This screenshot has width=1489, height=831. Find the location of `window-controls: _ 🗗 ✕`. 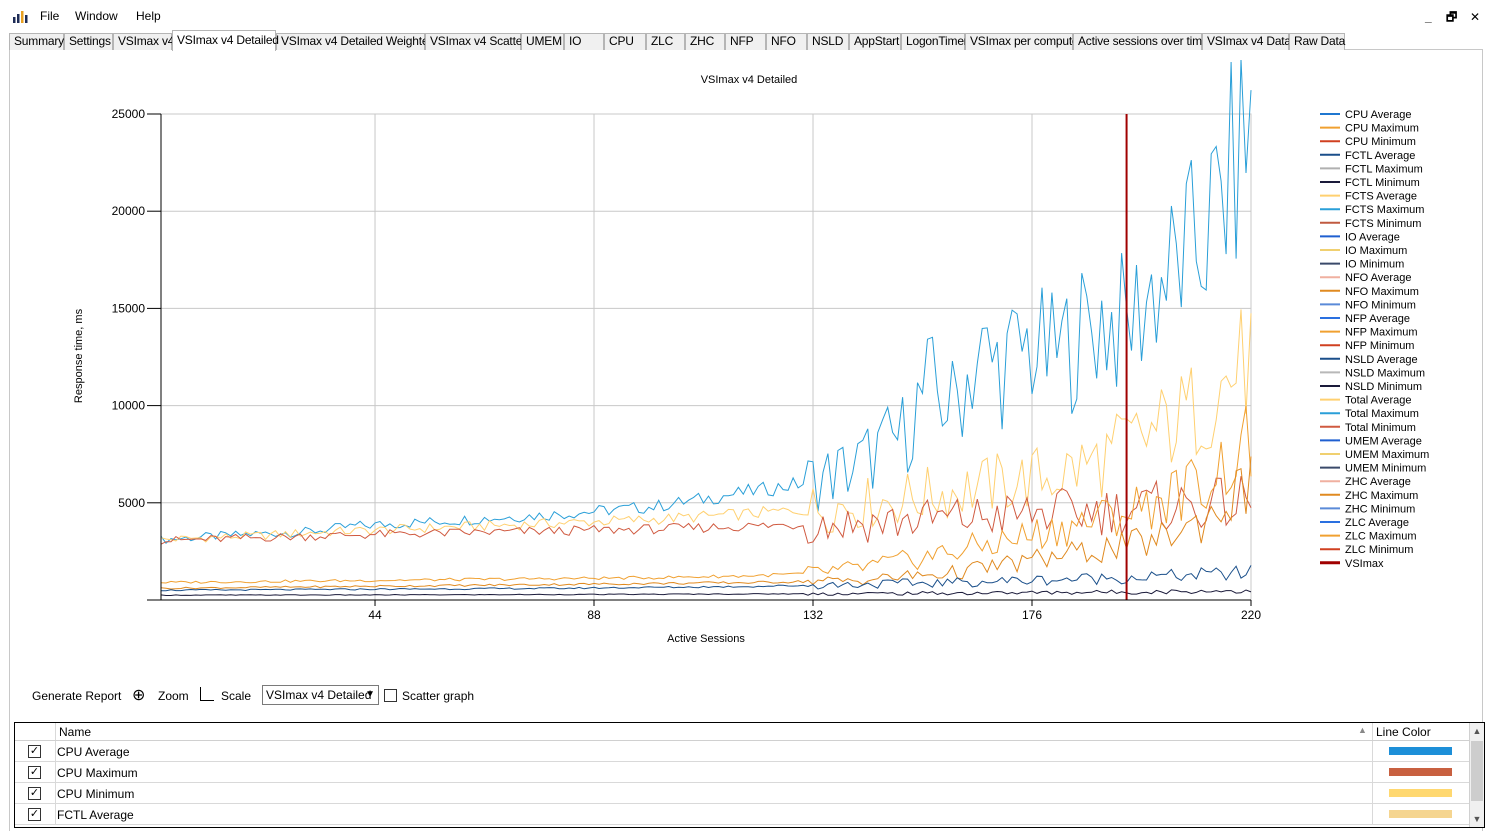

window-controls: _ 🗗 ✕ is located at coordinates (1451, 18).